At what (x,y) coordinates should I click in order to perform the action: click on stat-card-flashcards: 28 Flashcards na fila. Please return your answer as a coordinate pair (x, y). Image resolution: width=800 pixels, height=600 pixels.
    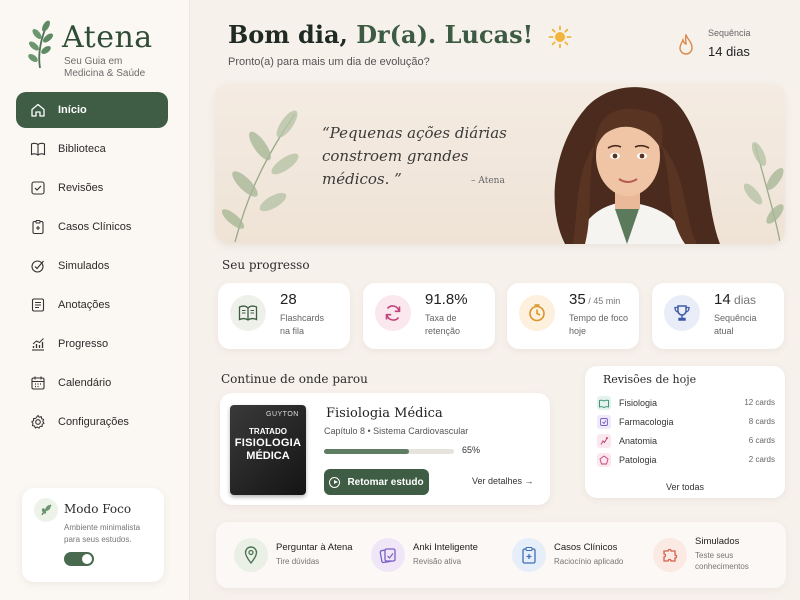
    Looking at the image, I should click on (284, 316).